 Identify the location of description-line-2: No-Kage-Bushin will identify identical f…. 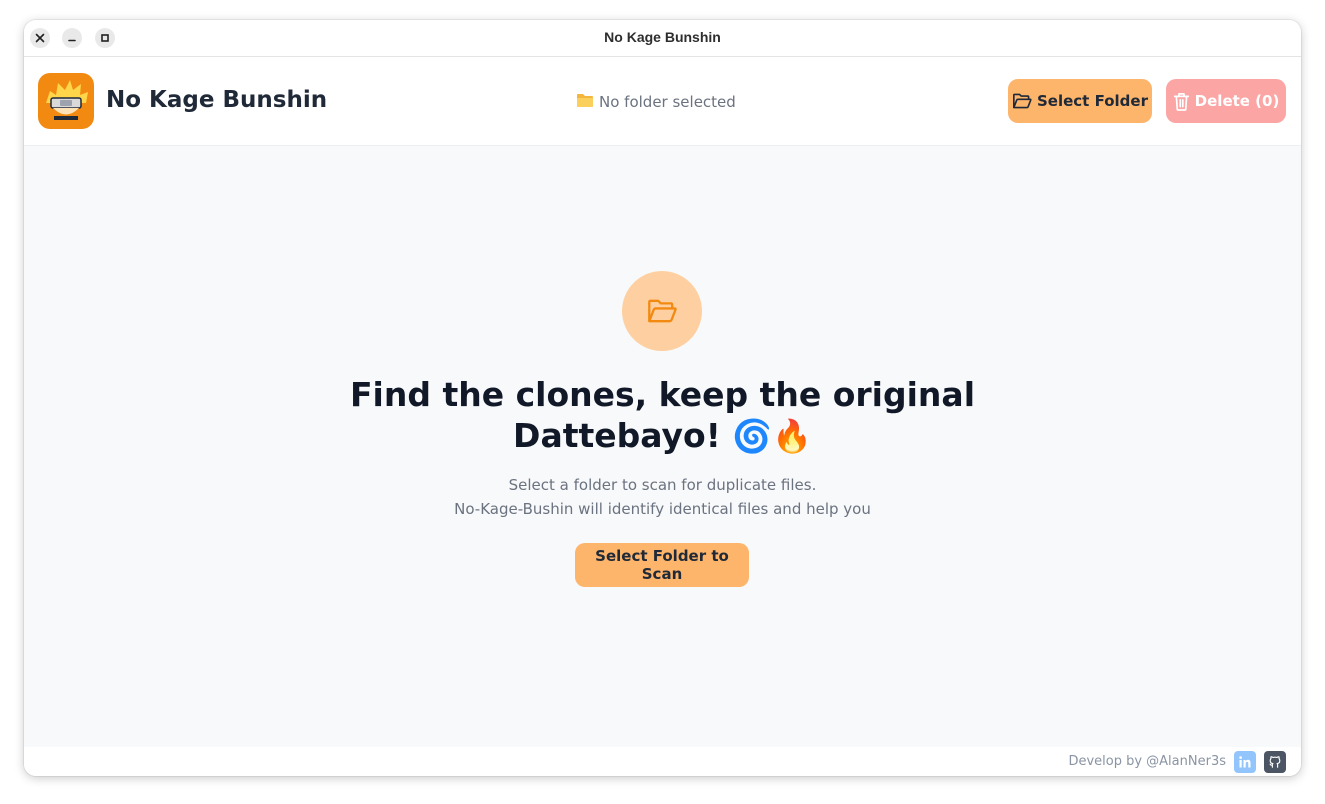
(662, 509).